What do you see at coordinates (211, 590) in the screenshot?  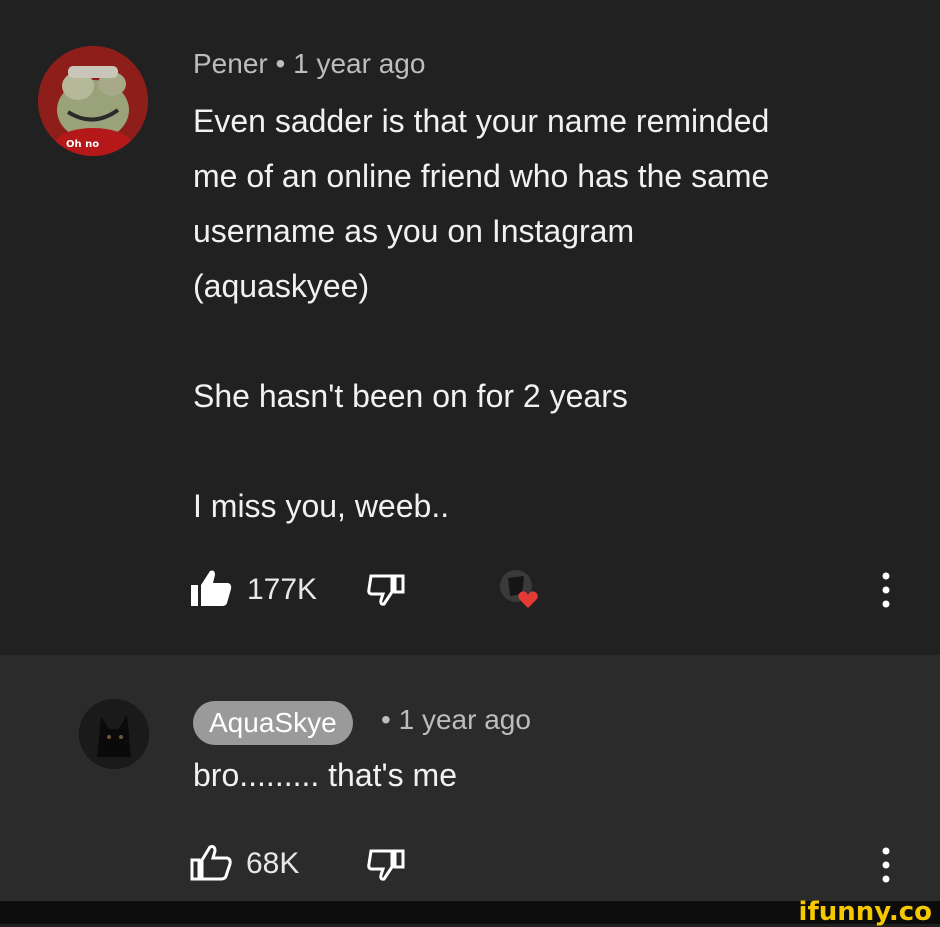 I see `thumbs-up-filled-icon` at bounding box center [211, 590].